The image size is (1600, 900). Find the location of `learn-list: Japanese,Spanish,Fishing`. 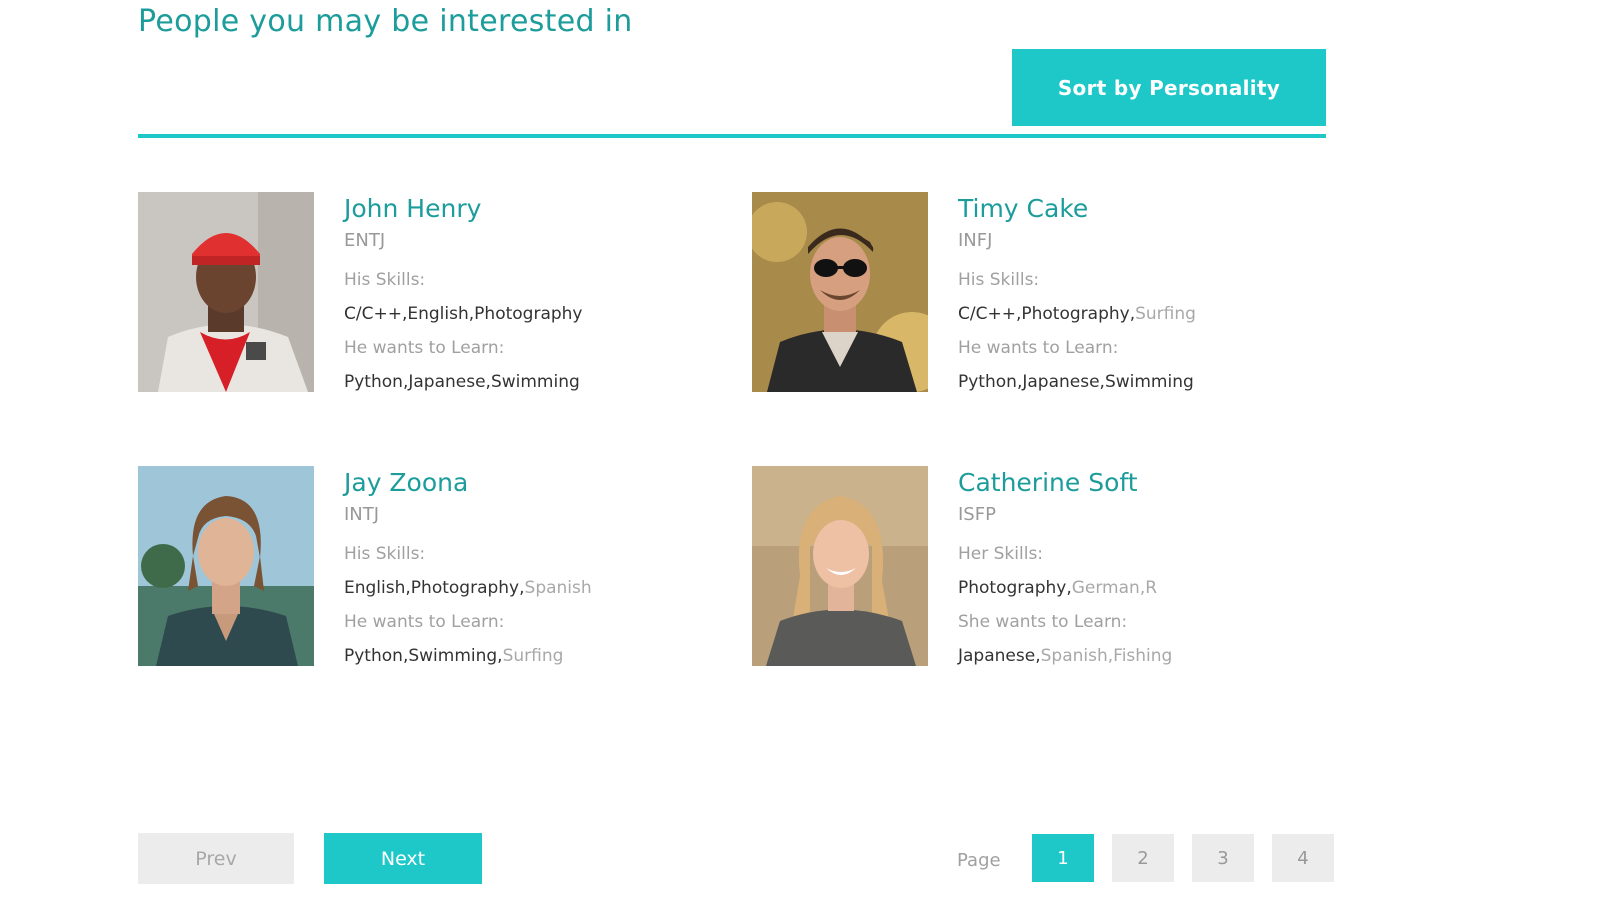

learn-list: Japanese,Spanish,Fishing is located at coordinates (1128, 656).